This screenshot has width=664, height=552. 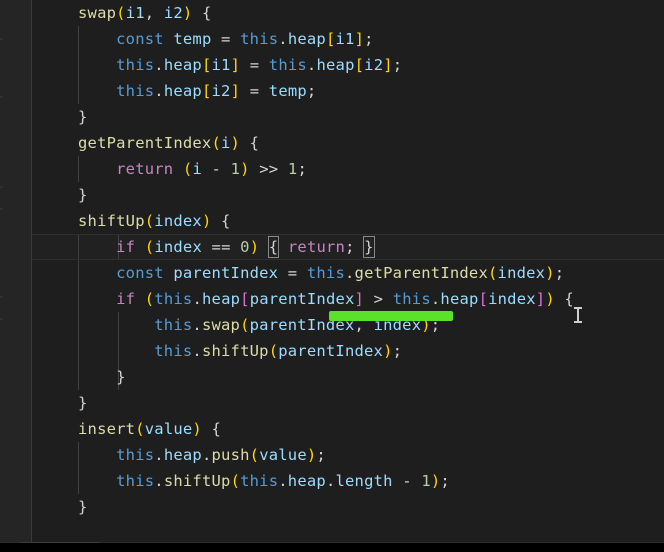 I want to click on code-line-text: const temp = this.heap[i1];, so click(x=348, y=39).